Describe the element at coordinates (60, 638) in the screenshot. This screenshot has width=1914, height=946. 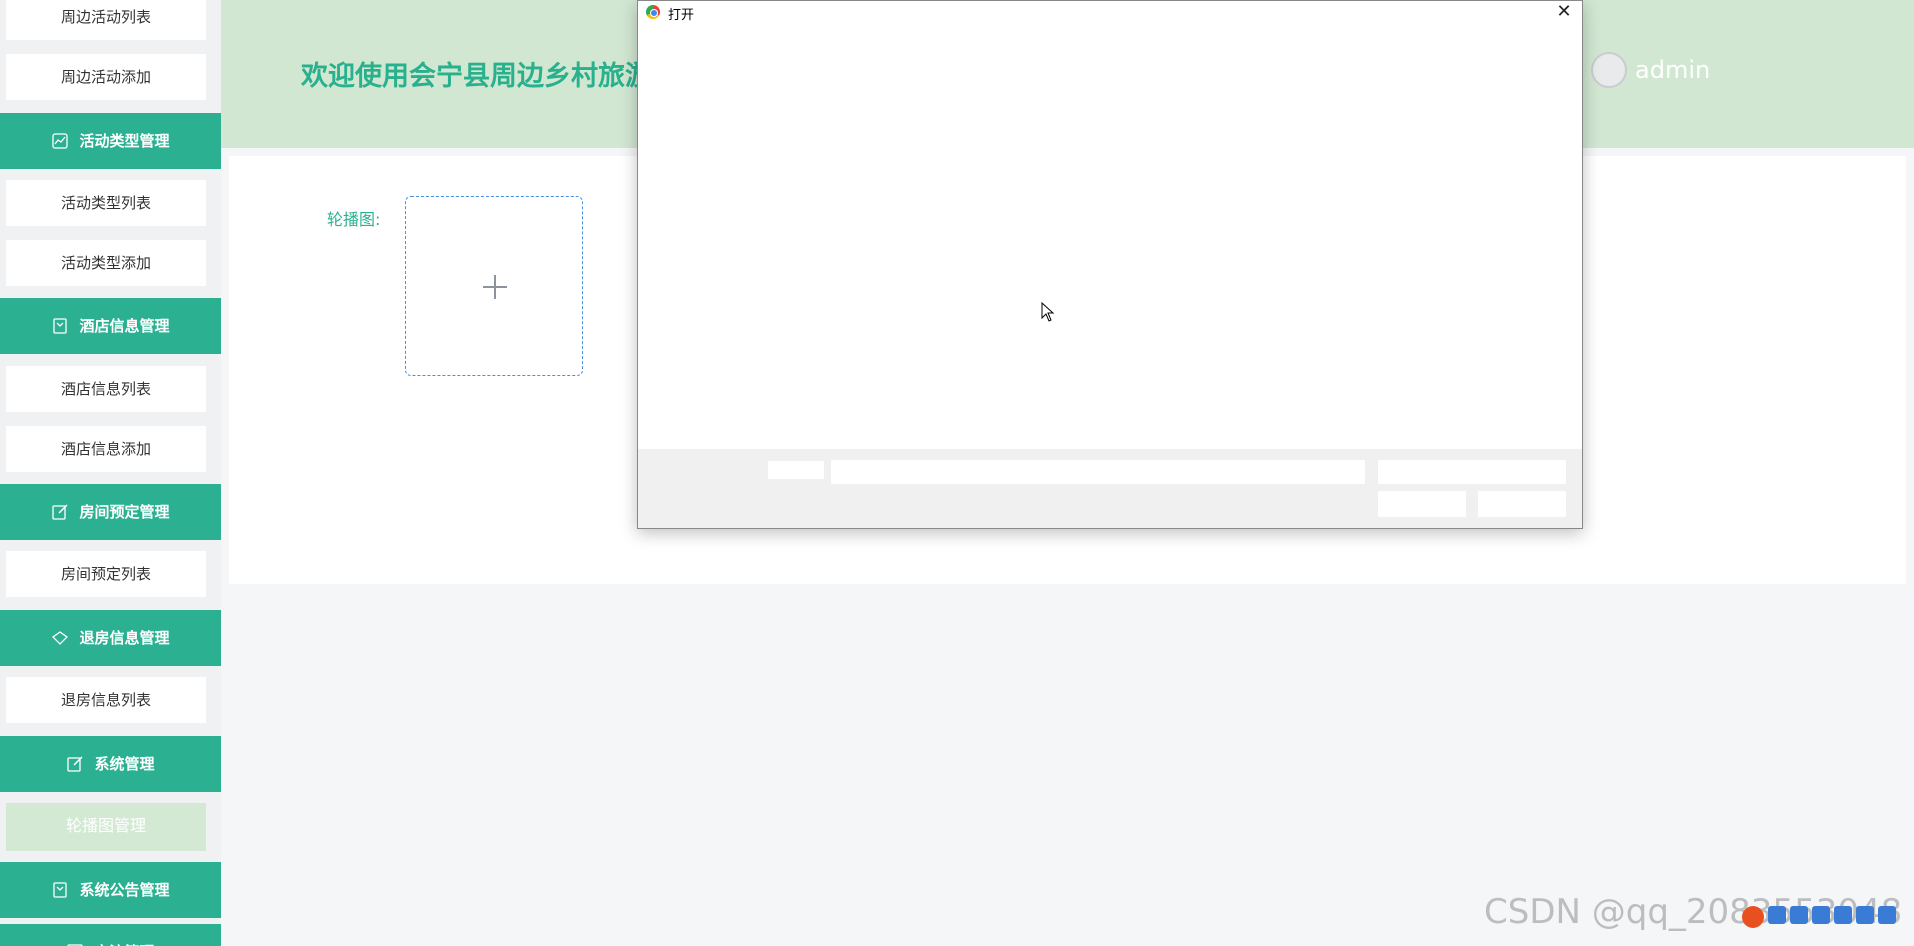
I see `diamond-icon` at that location.